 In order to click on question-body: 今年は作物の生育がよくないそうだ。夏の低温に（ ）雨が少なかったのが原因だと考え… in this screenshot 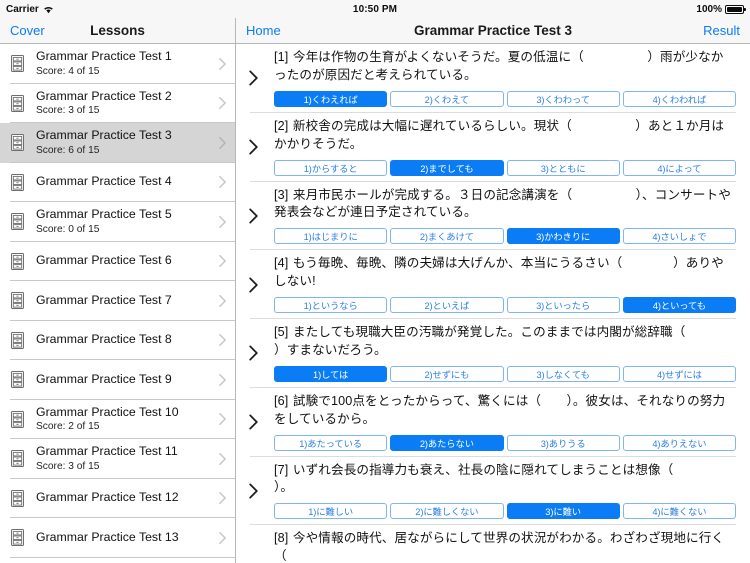, I will do `click(499, 66)`.